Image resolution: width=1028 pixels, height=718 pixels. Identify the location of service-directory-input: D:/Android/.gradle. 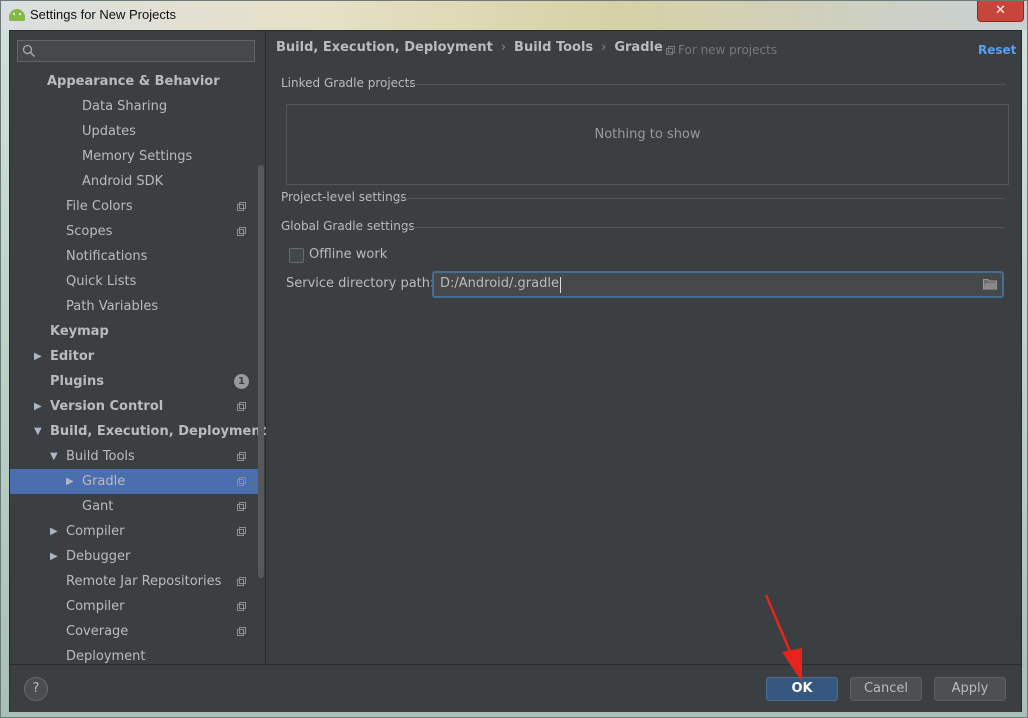
(718, 284).